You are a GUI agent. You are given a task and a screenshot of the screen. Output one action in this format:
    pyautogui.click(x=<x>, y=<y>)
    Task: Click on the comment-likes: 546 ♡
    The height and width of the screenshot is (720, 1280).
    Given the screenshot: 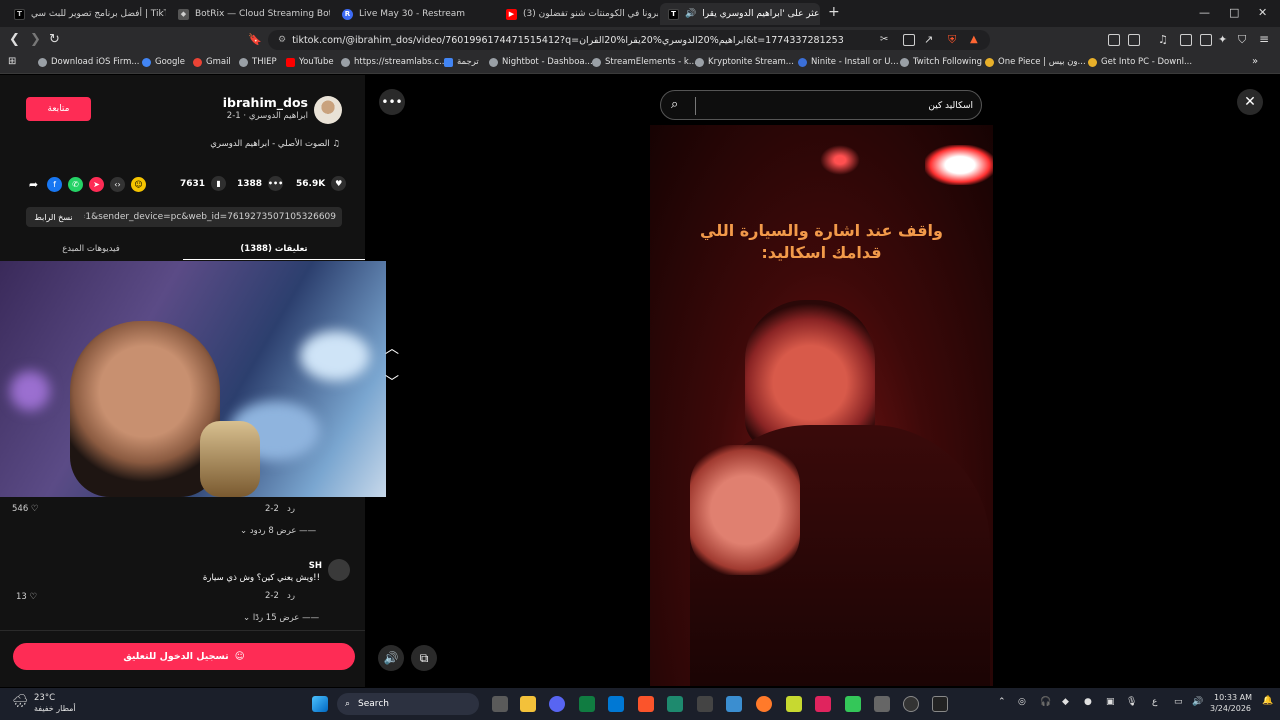 What is the action you would take?
    pyautogui.click(x=25, y=509)
    